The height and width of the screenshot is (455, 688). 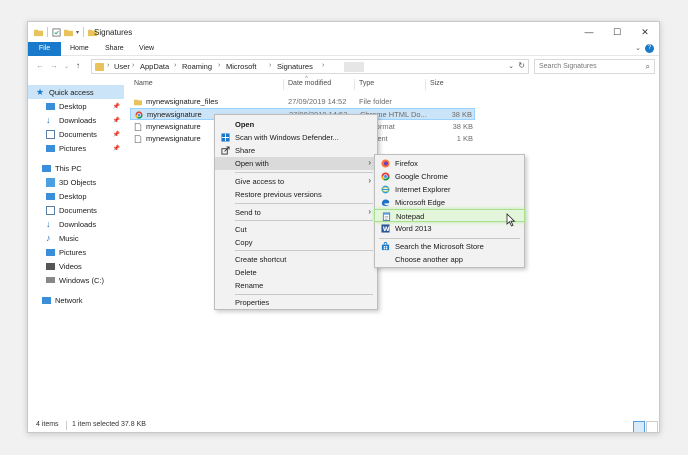 I want to click on up-arrow-icon: ↑, so click(x=78, y=65).